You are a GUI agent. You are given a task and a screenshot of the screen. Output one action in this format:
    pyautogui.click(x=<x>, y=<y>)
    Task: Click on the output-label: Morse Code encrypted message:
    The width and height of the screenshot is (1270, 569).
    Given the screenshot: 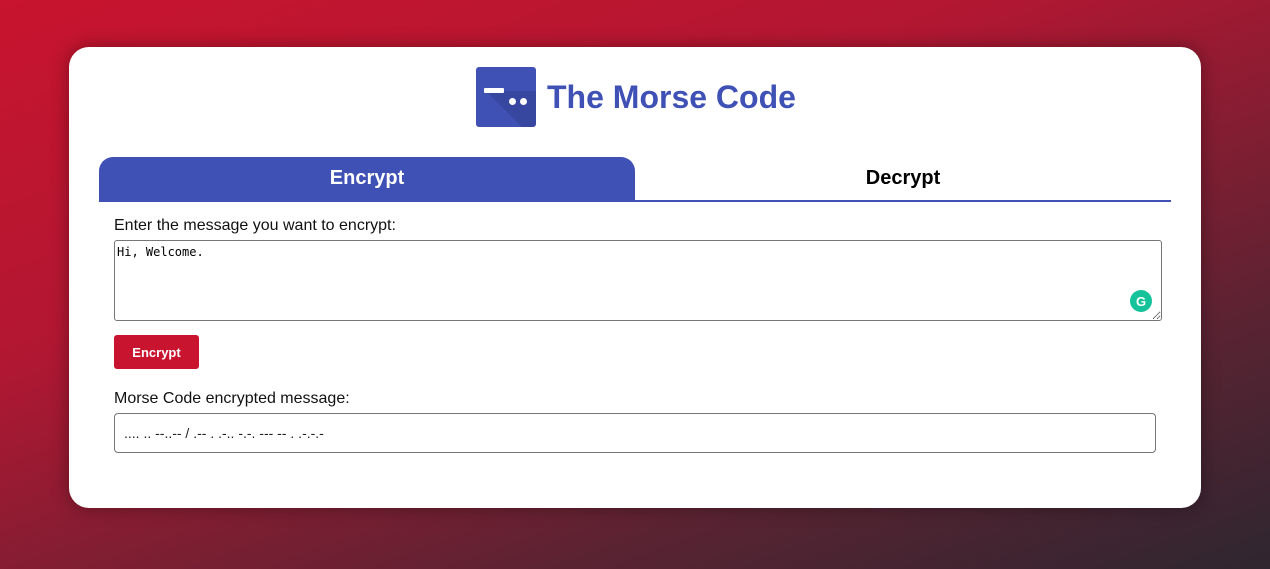 What is the action you would take?
    pyautogui.click(x=232, y=398)
    